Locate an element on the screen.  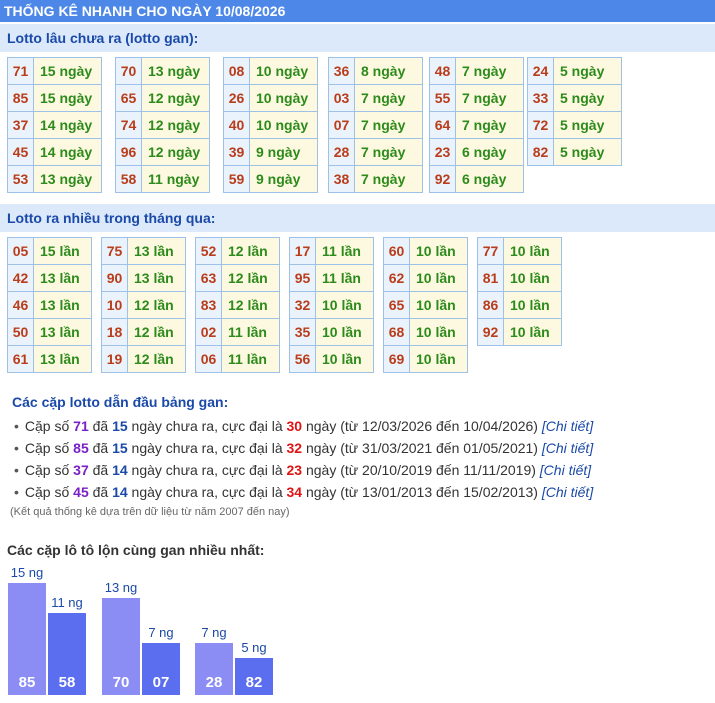
lotto-number: 32 is located at coordinates (302, 305).